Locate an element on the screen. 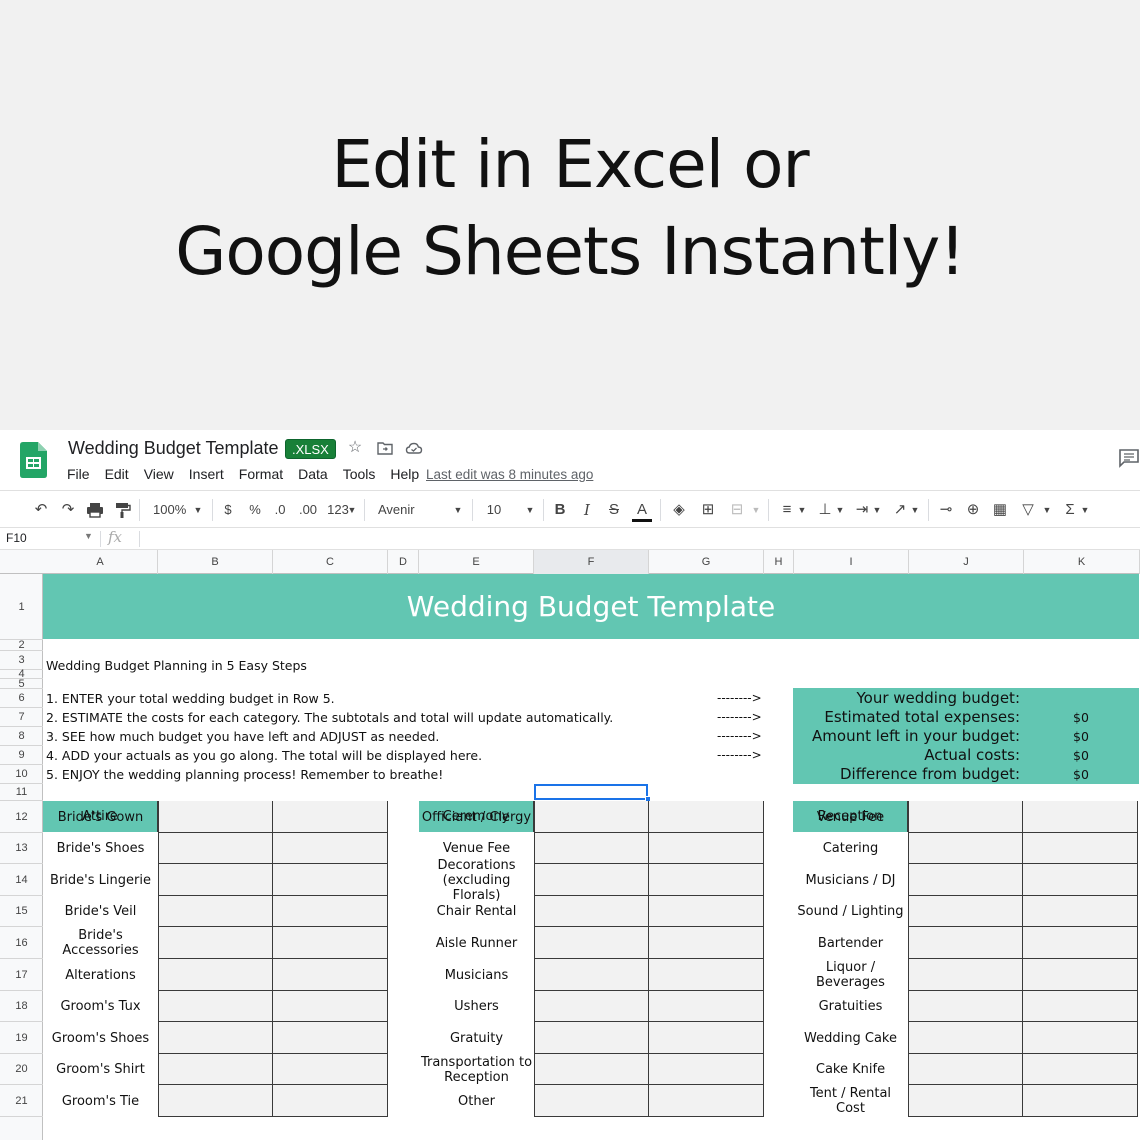 The width and height of the screenshot is (1140, 1140). text-color-button: A is located at coordinates (642, 511).